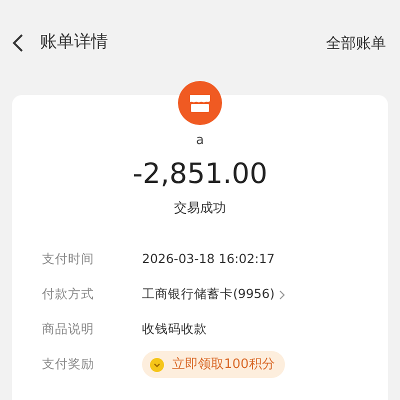 The height and width of the screenshot is (400, 400). What do you see at coordinates (18, 43) in the screenshot?
I see `back-icon` at bounding box center [18, 43].